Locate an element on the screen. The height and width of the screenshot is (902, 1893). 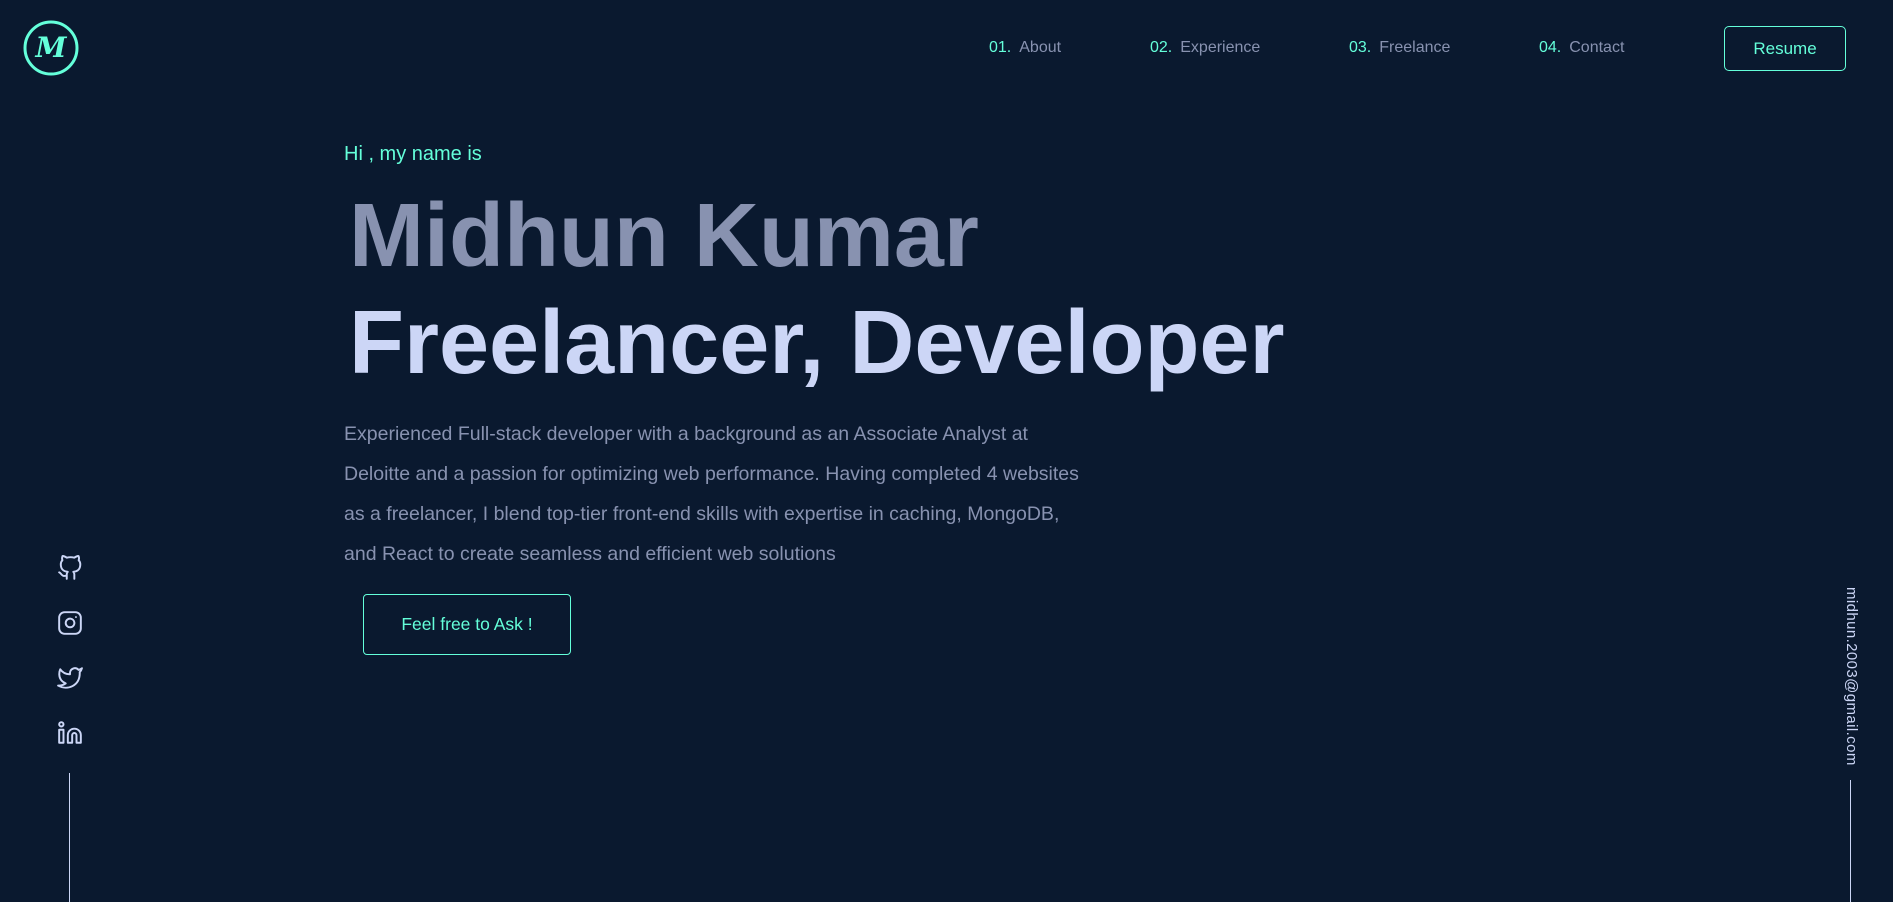
email-link: midhun.2003@gmail.com is located at coordinates (1850, 679).